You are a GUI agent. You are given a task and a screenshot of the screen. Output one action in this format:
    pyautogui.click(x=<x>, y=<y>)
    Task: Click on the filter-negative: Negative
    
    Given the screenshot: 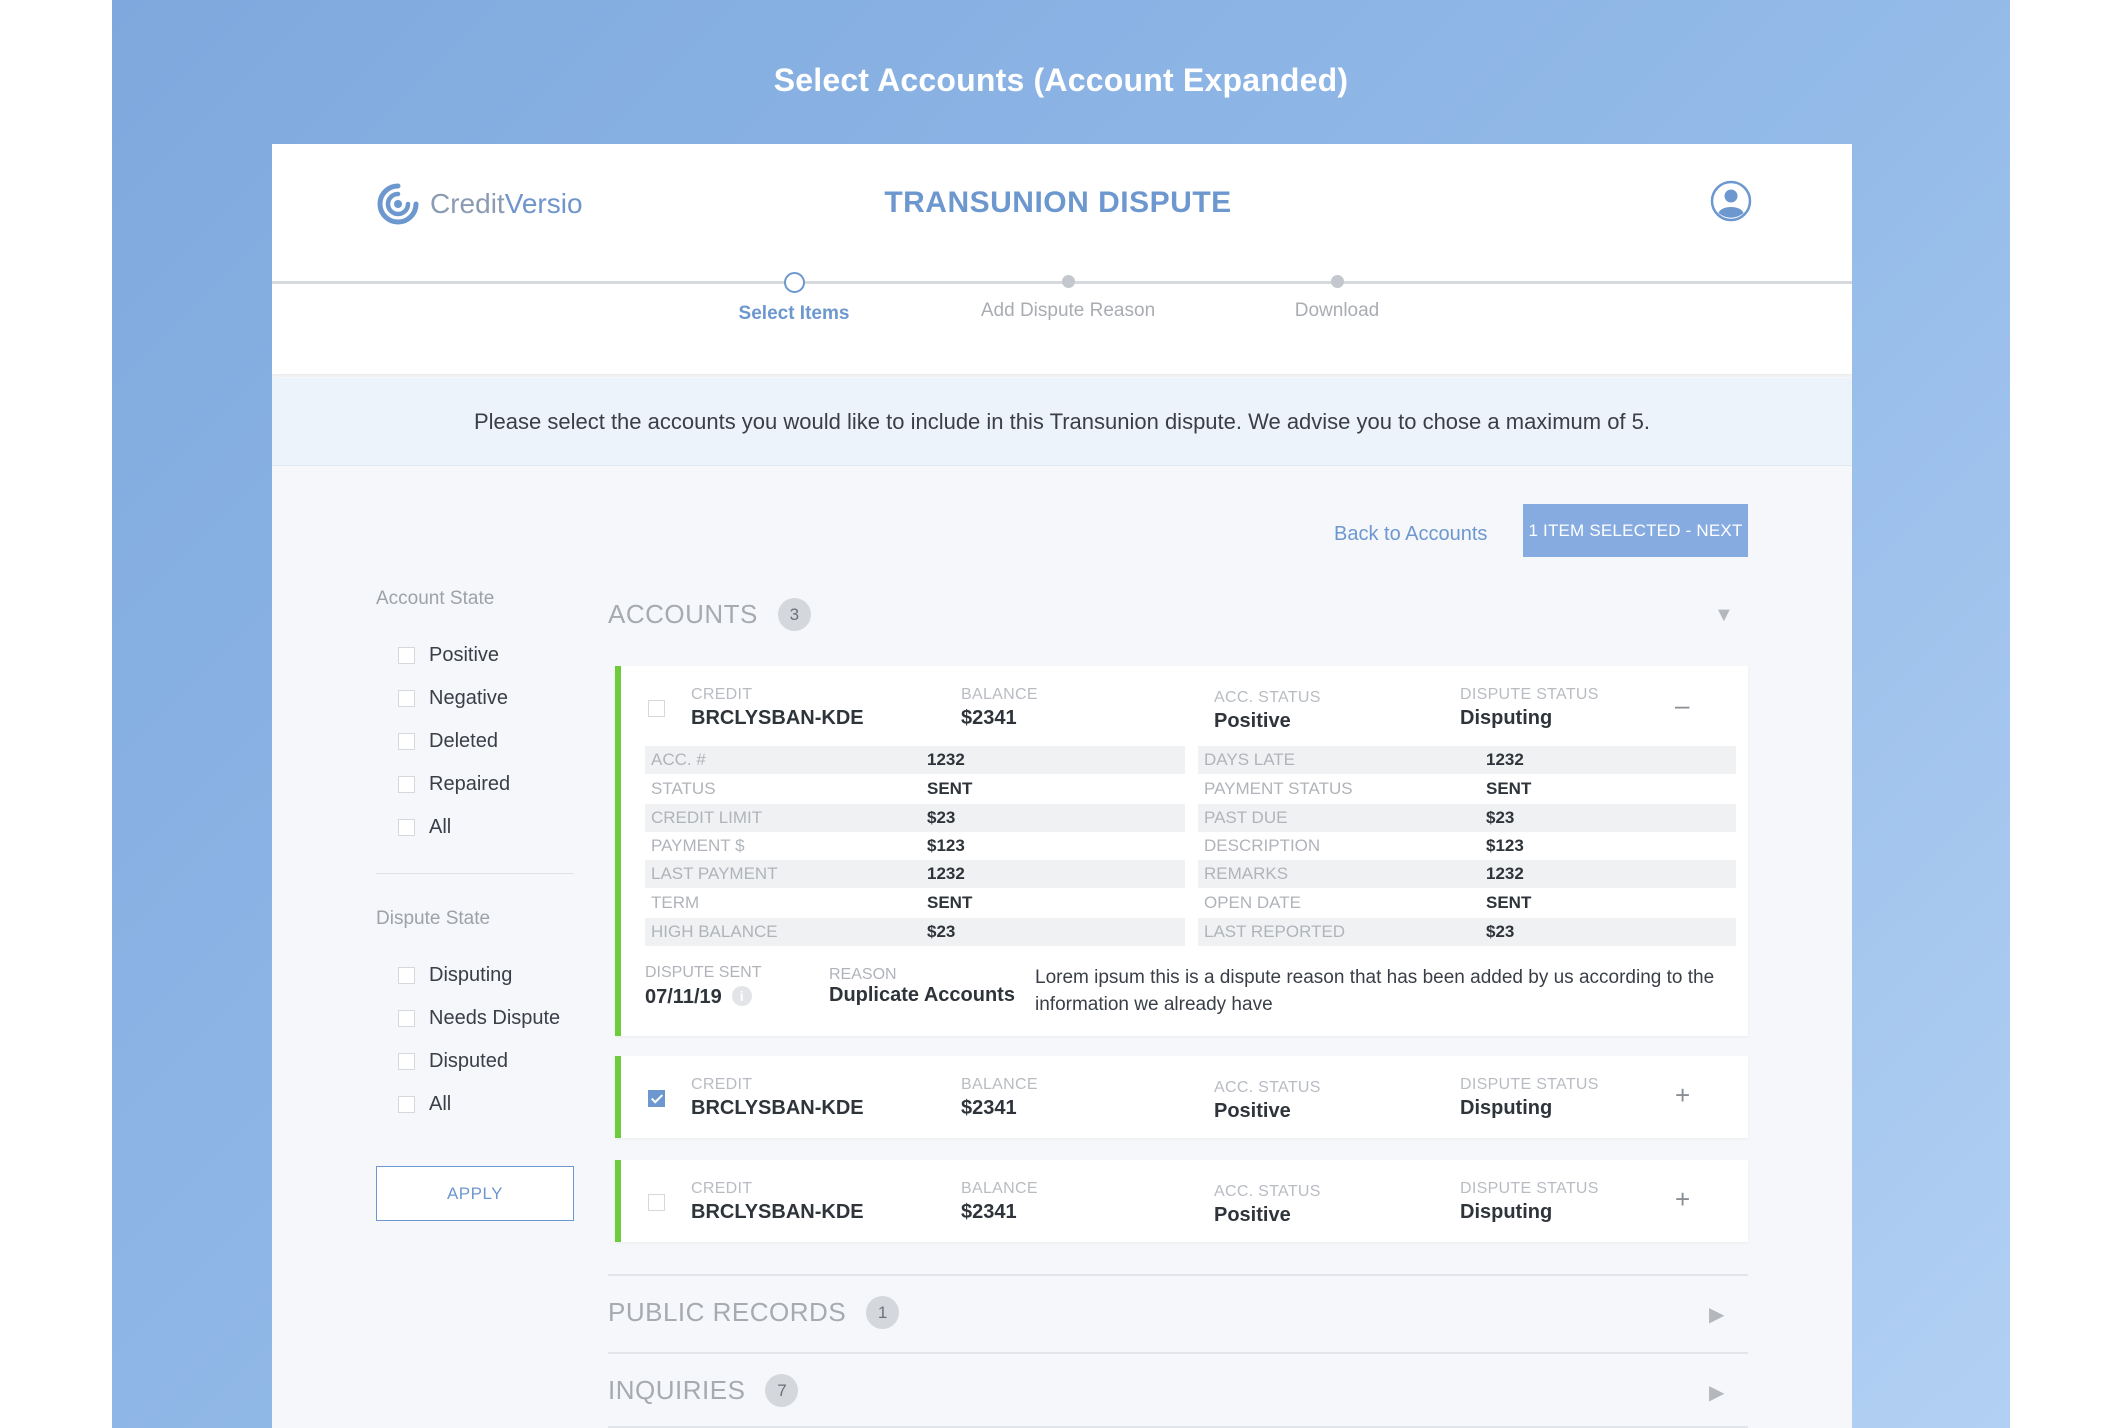 What is the action you would take?
    pyautogui.click(x=476, y=698)
    